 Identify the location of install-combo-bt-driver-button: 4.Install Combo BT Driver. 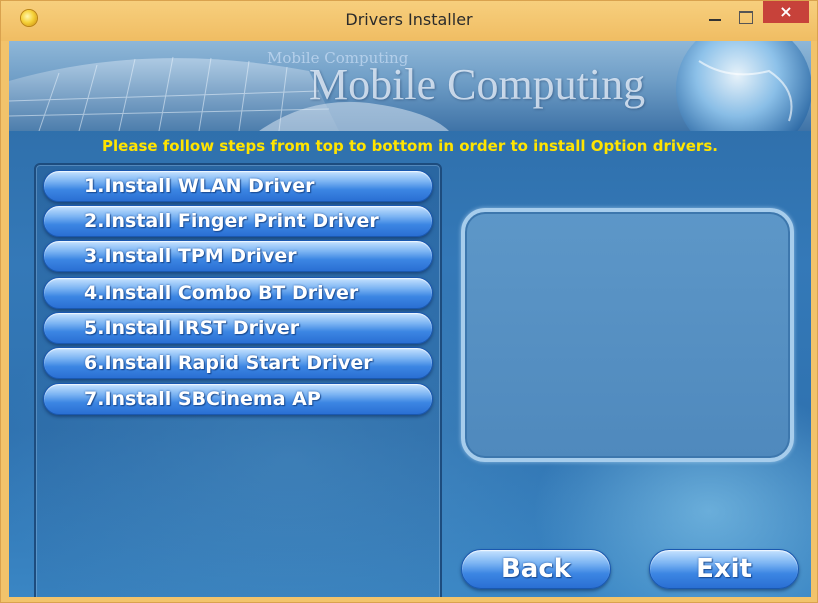
(238, 293).